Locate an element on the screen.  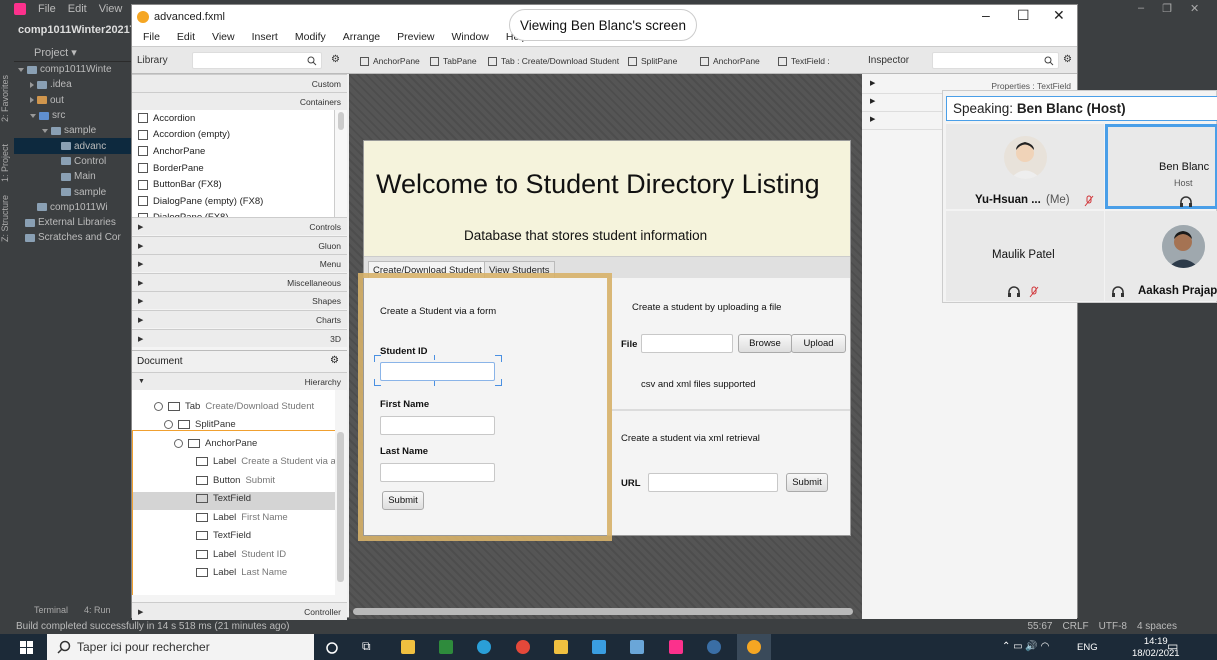
library-section-3d: ▶ 3D is located at coordinates (239, 337).